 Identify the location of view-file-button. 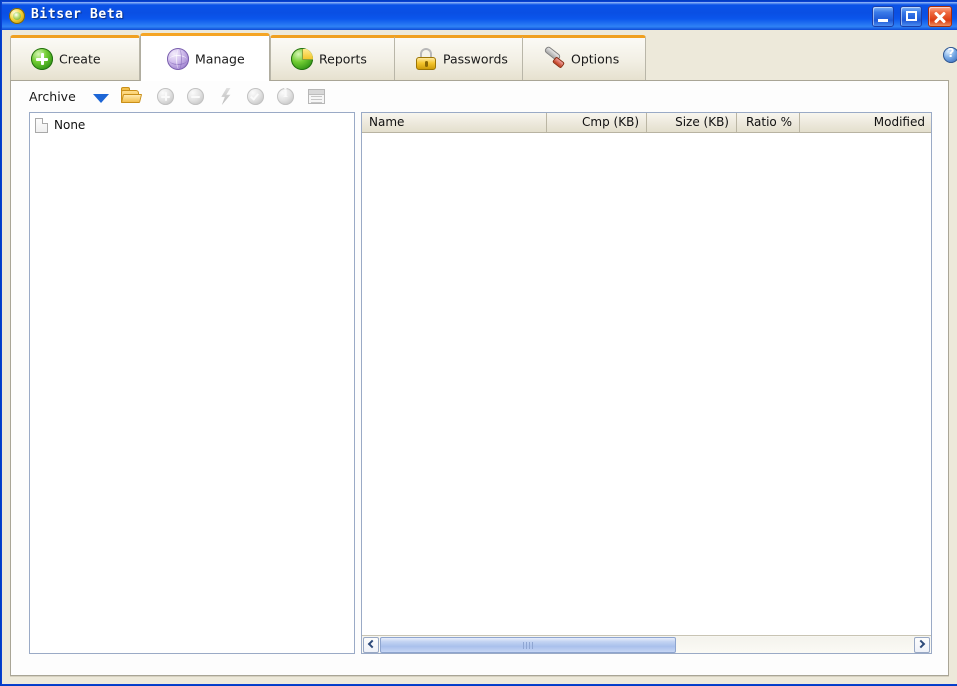
(316, 96).